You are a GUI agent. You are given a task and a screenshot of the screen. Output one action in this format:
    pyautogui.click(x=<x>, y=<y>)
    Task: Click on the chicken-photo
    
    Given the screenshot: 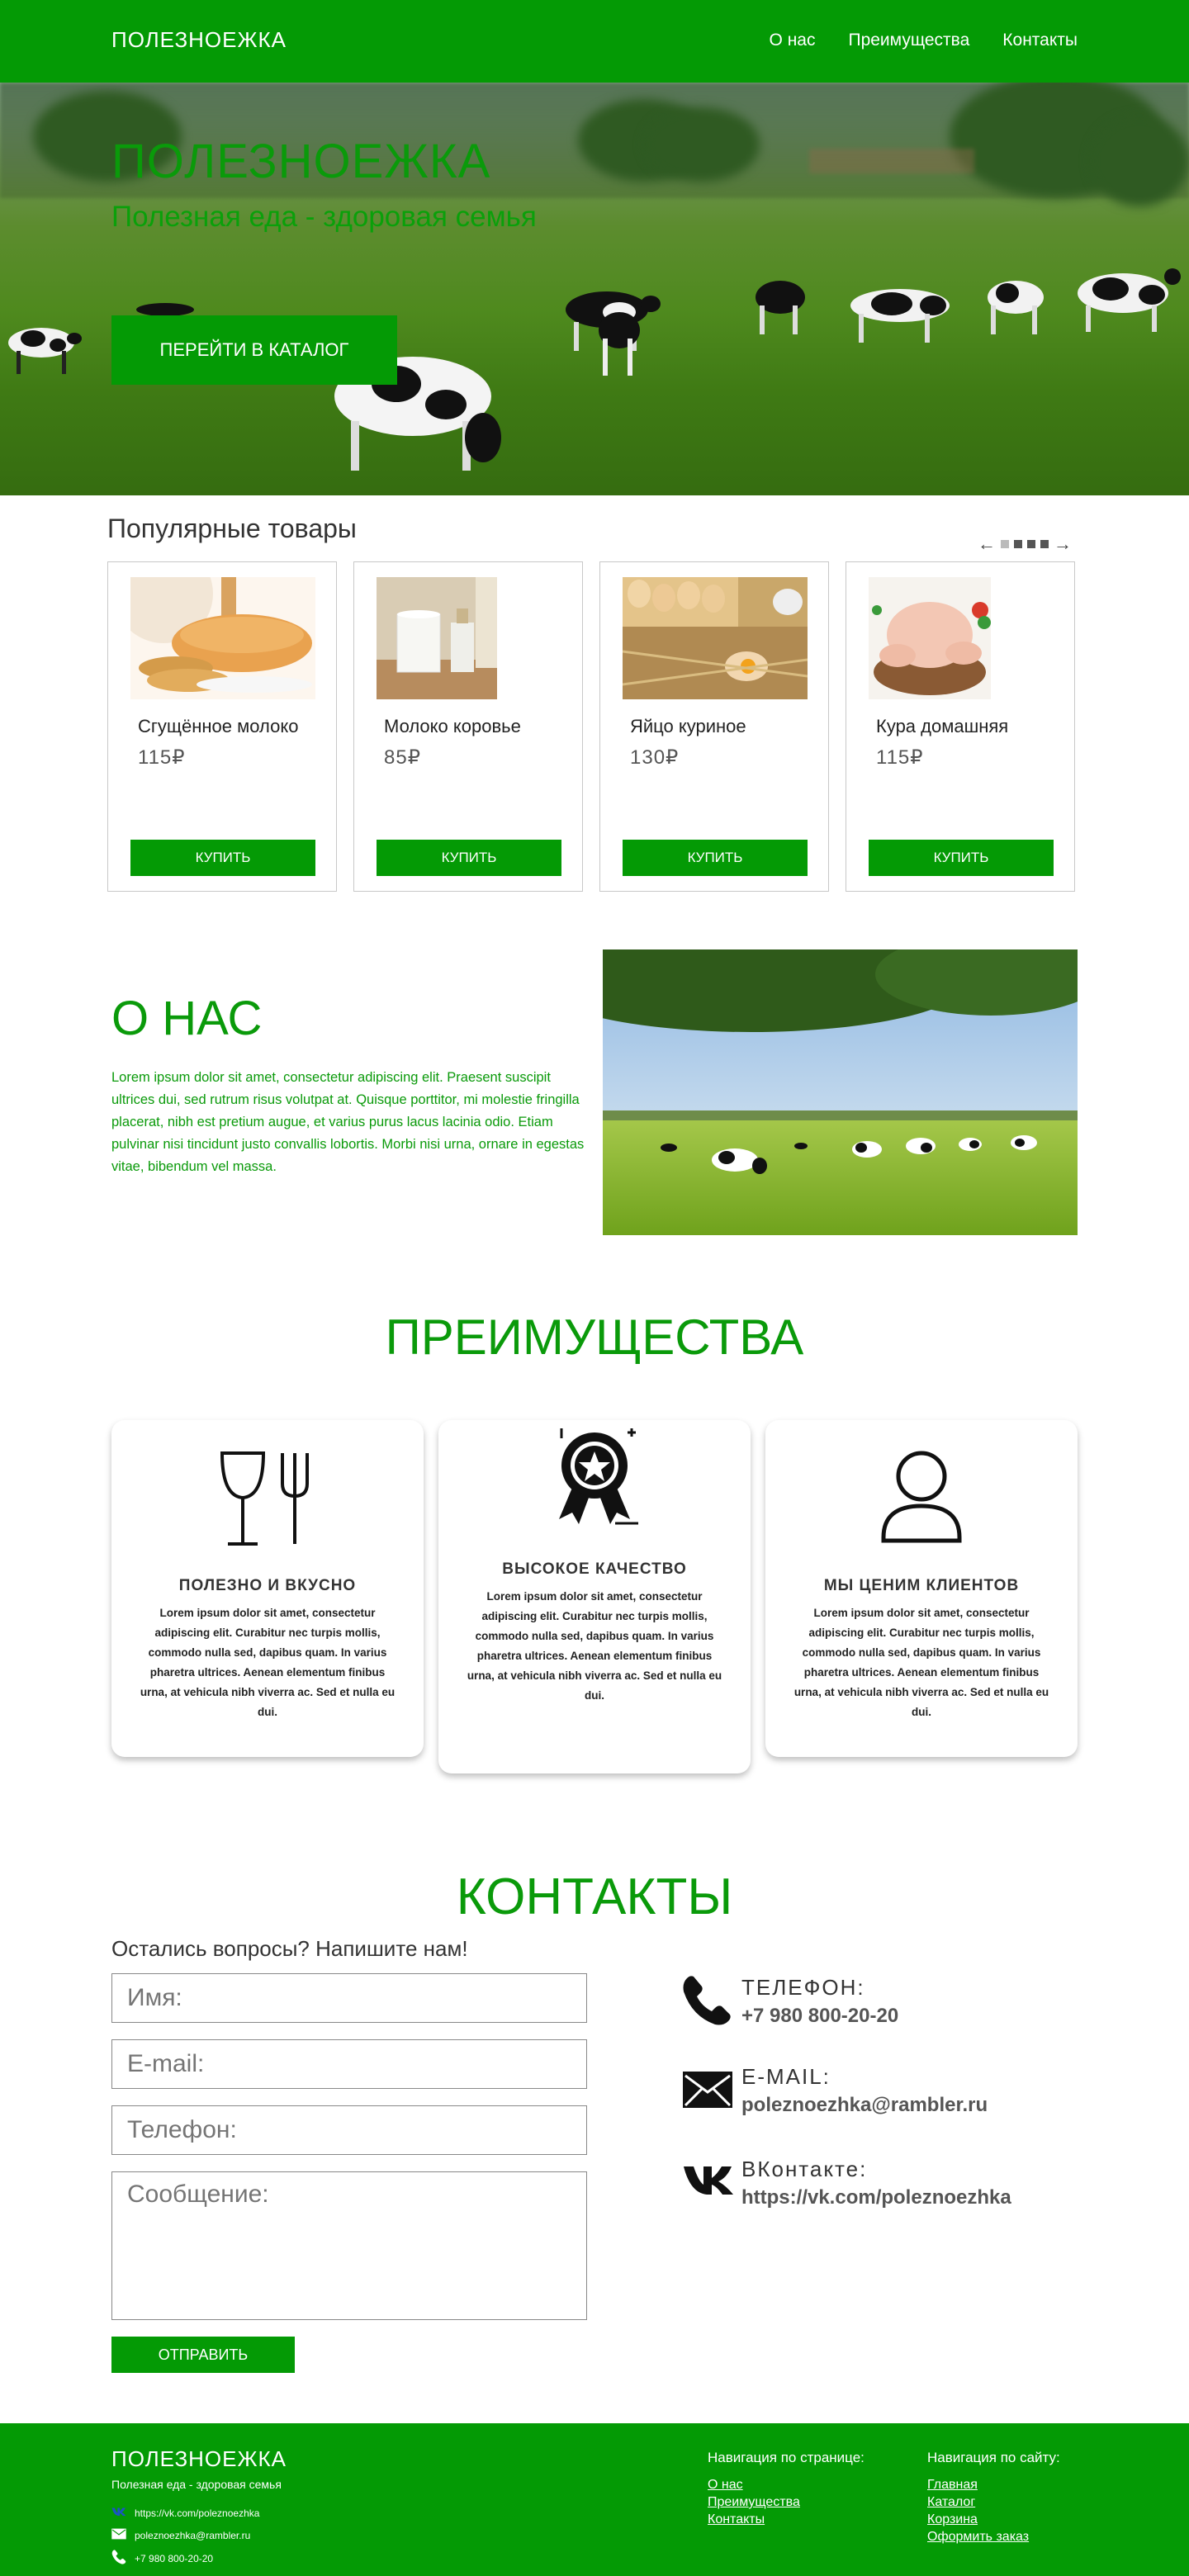 What is the action you would take?
    pyautogui.click(x=930, y=638)
    